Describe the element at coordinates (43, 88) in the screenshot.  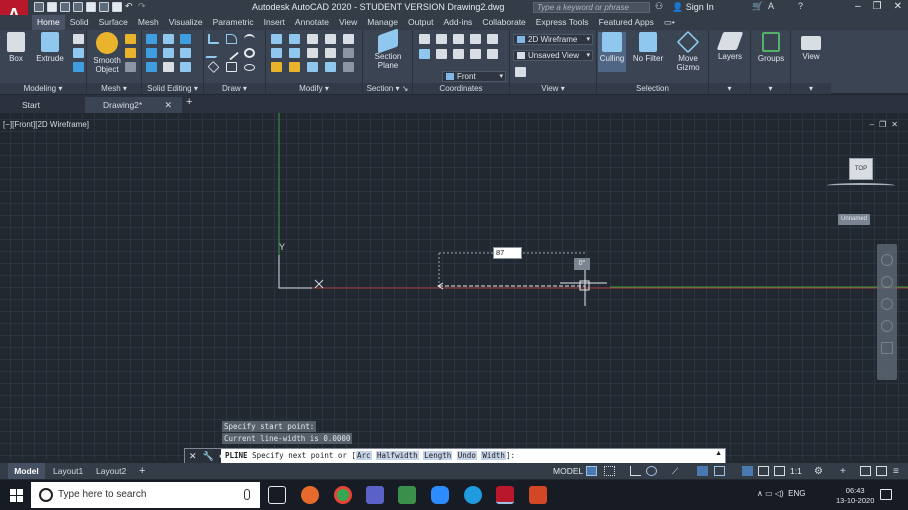
I see `panel-title-modeling: Modeling ▾` at that location.